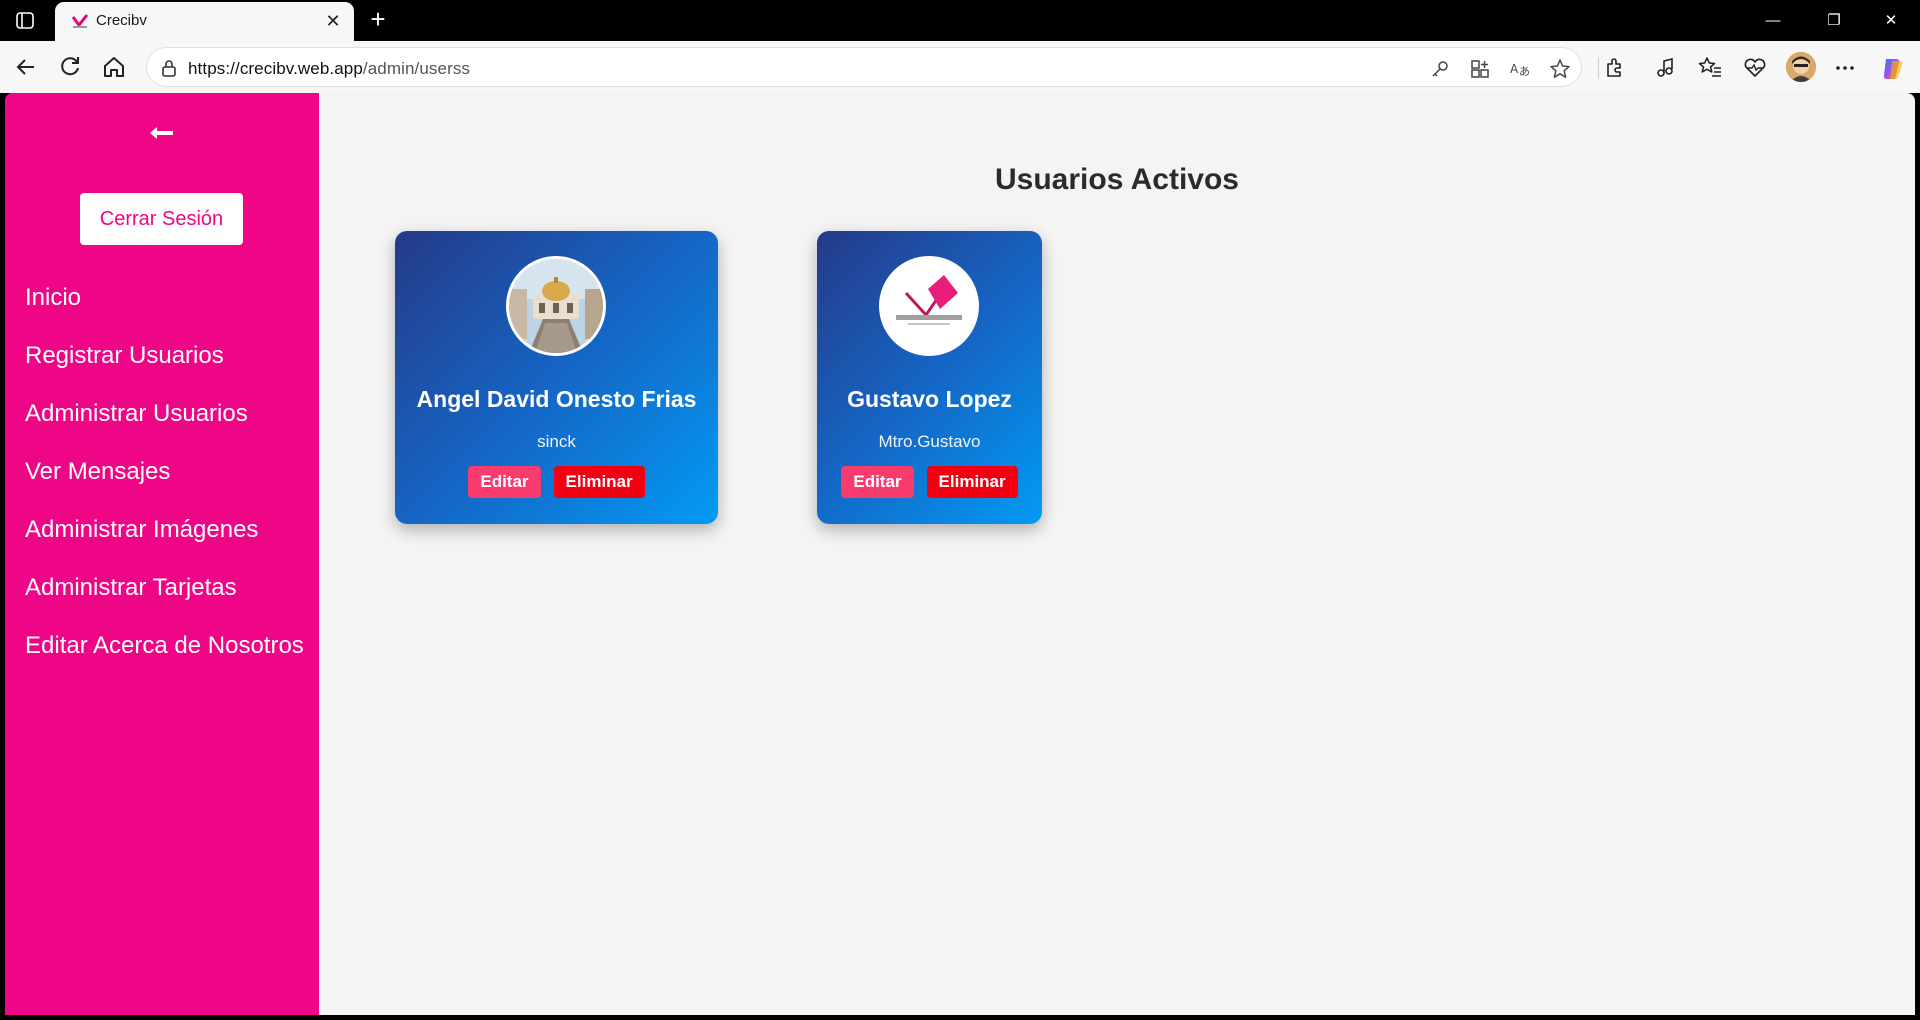 The image size is (1920, 1020). What do you see at coordinates (1440, 69) in the screenshot?
I see `key-icon` at bounding box center [1440, 69].